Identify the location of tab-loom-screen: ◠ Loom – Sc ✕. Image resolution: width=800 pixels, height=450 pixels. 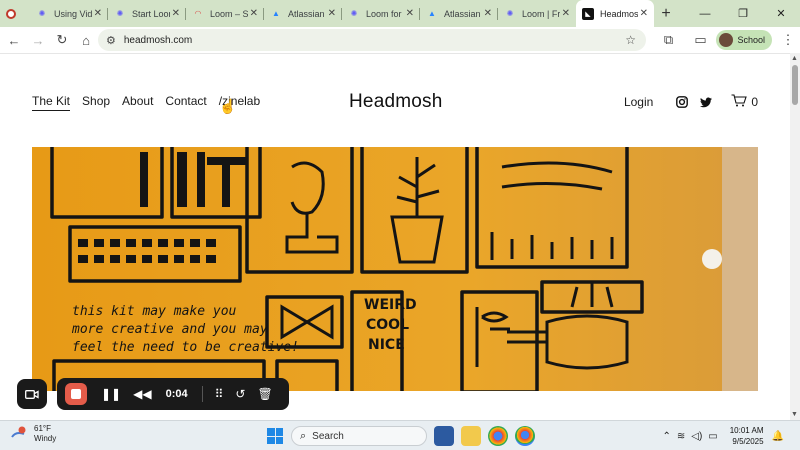
(225, 13).